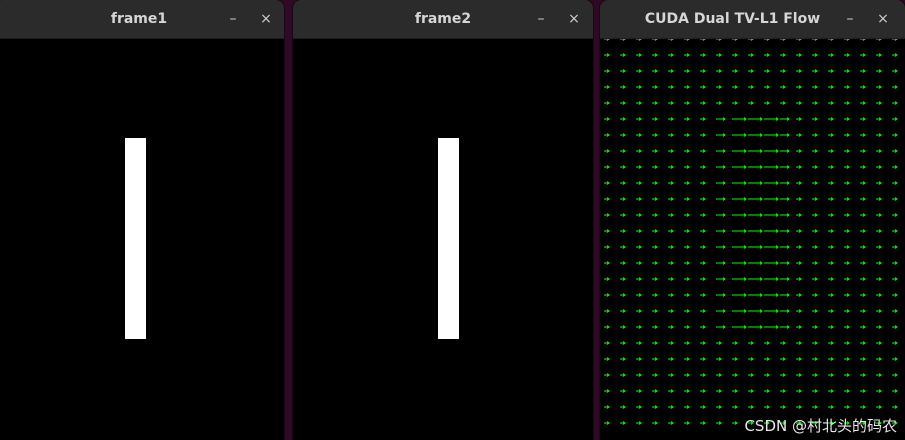  I want to click on window-title: CUDA Dual TV-L1 Flow, so click(732, 19).